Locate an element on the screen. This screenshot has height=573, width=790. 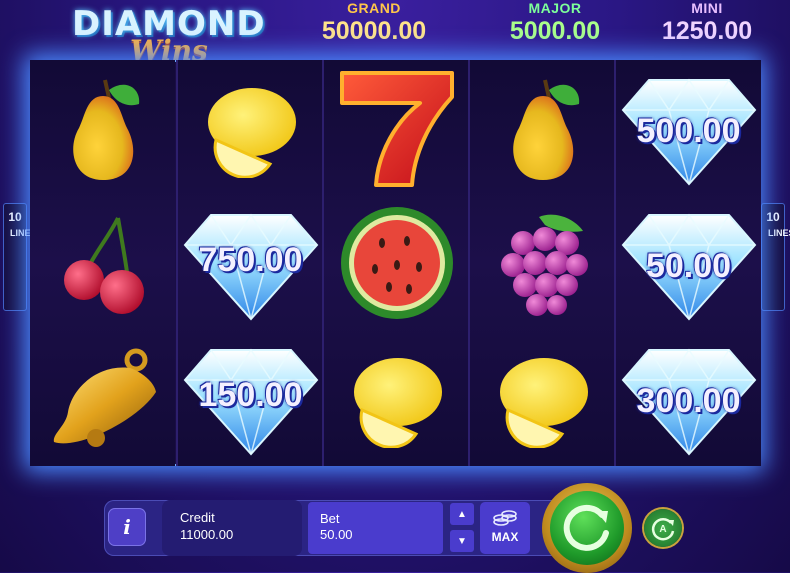
spin-button is located at coordinates (587, 528).